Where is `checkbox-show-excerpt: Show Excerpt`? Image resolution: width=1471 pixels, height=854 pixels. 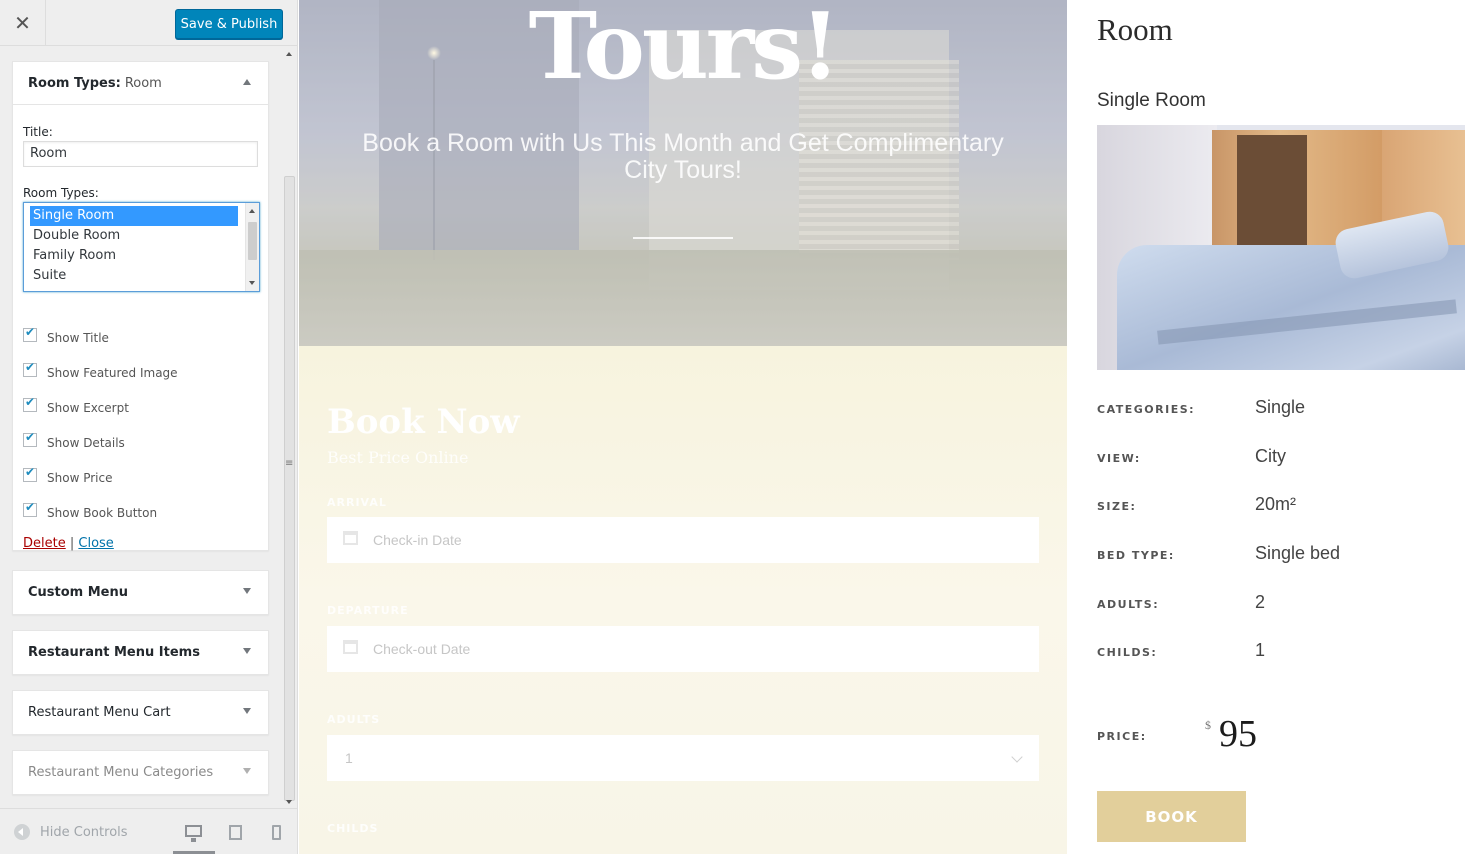
checkbox-show-excerpt: Show Excerpt is located at coordinates (140, 406).